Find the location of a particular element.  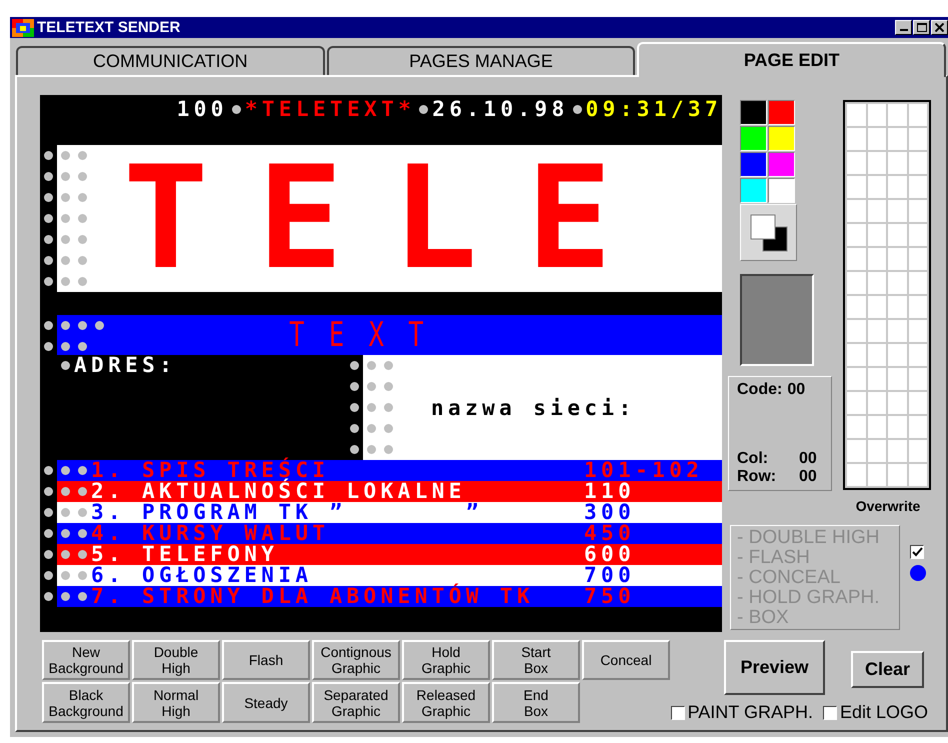

page-number: 101-102 is located at coordinates (644, 470).